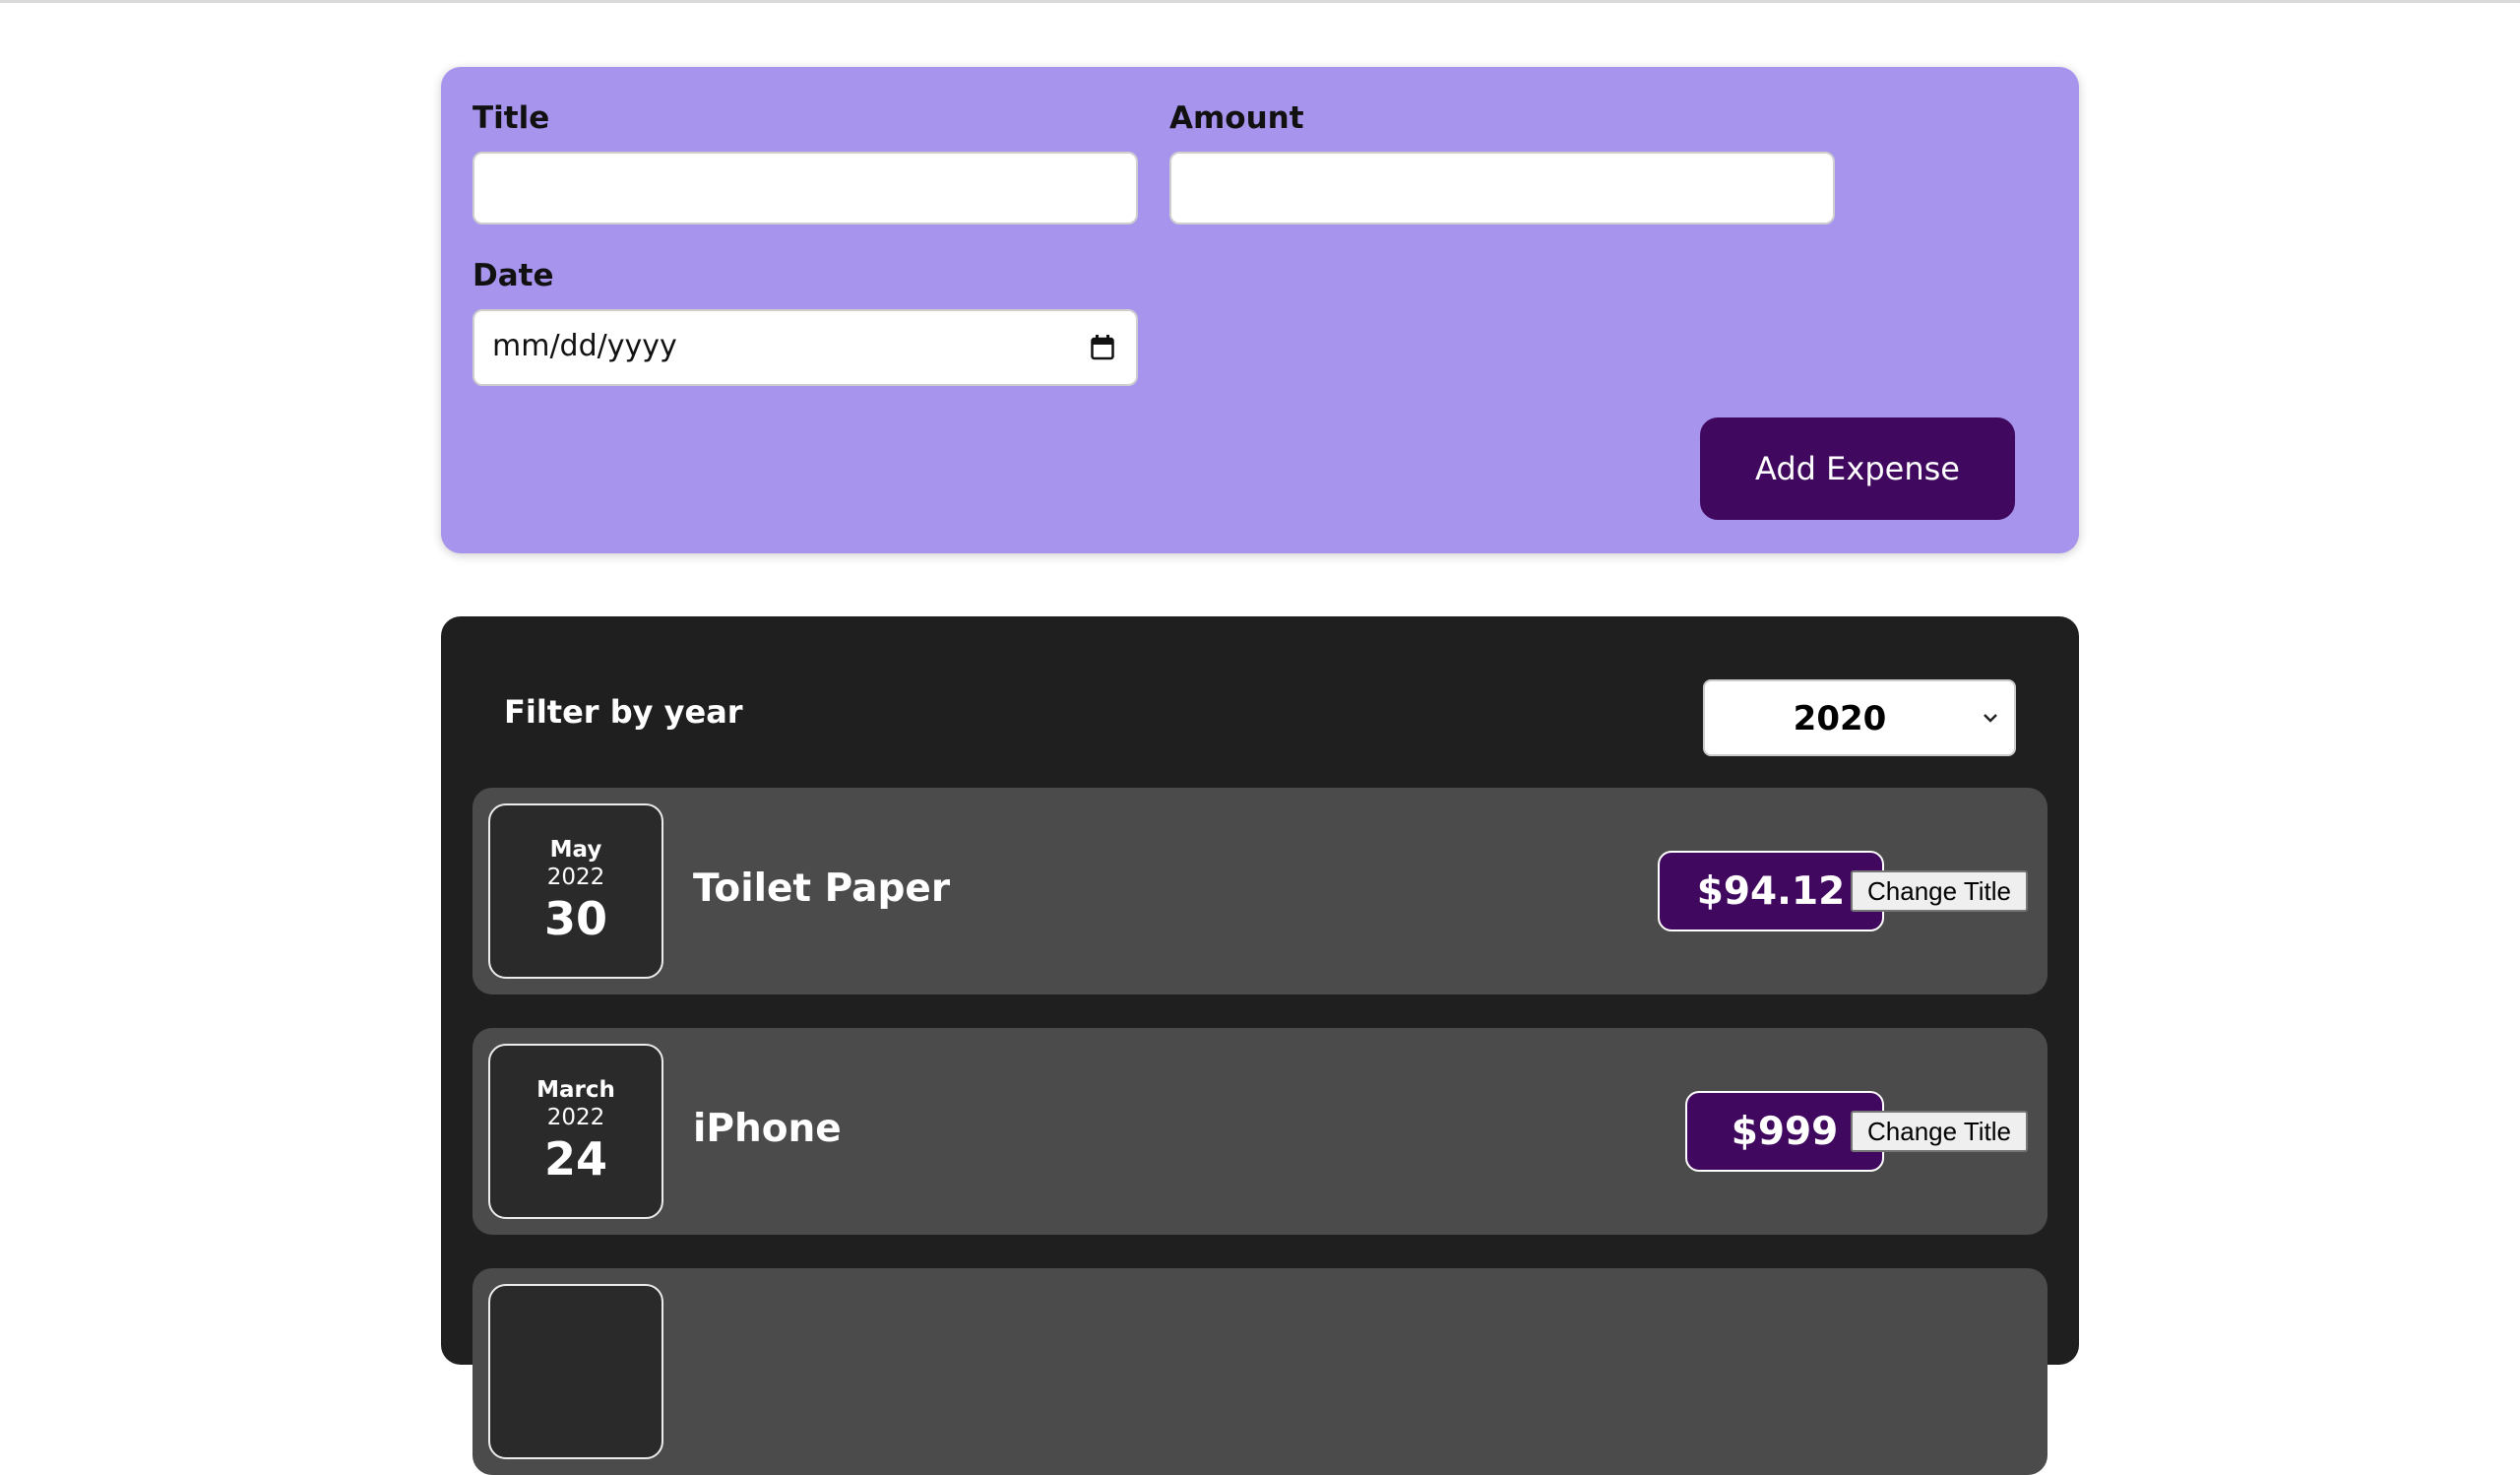  I want to click on year-select-value: 2020, so click(1840, 718).